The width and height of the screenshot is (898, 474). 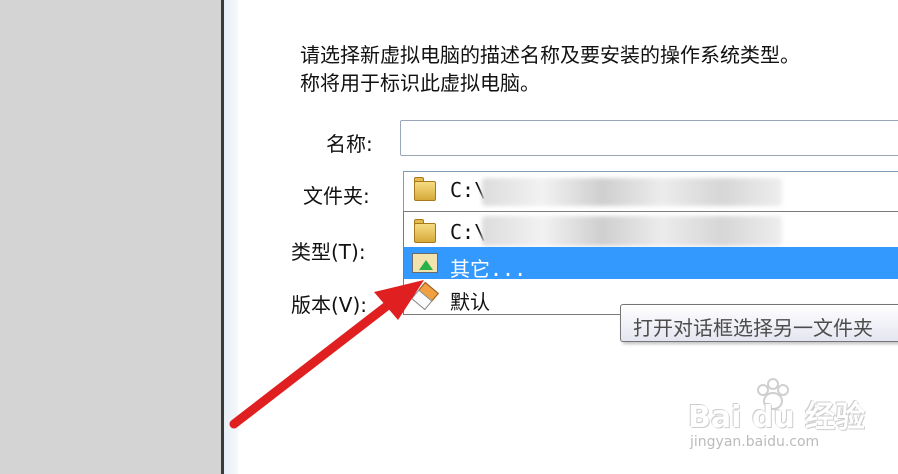 What do you see at coordinates (755, 442) in the screenshot?
I see `watermark-url: jingyan.baidu.com` at bounding box center [755, 442].